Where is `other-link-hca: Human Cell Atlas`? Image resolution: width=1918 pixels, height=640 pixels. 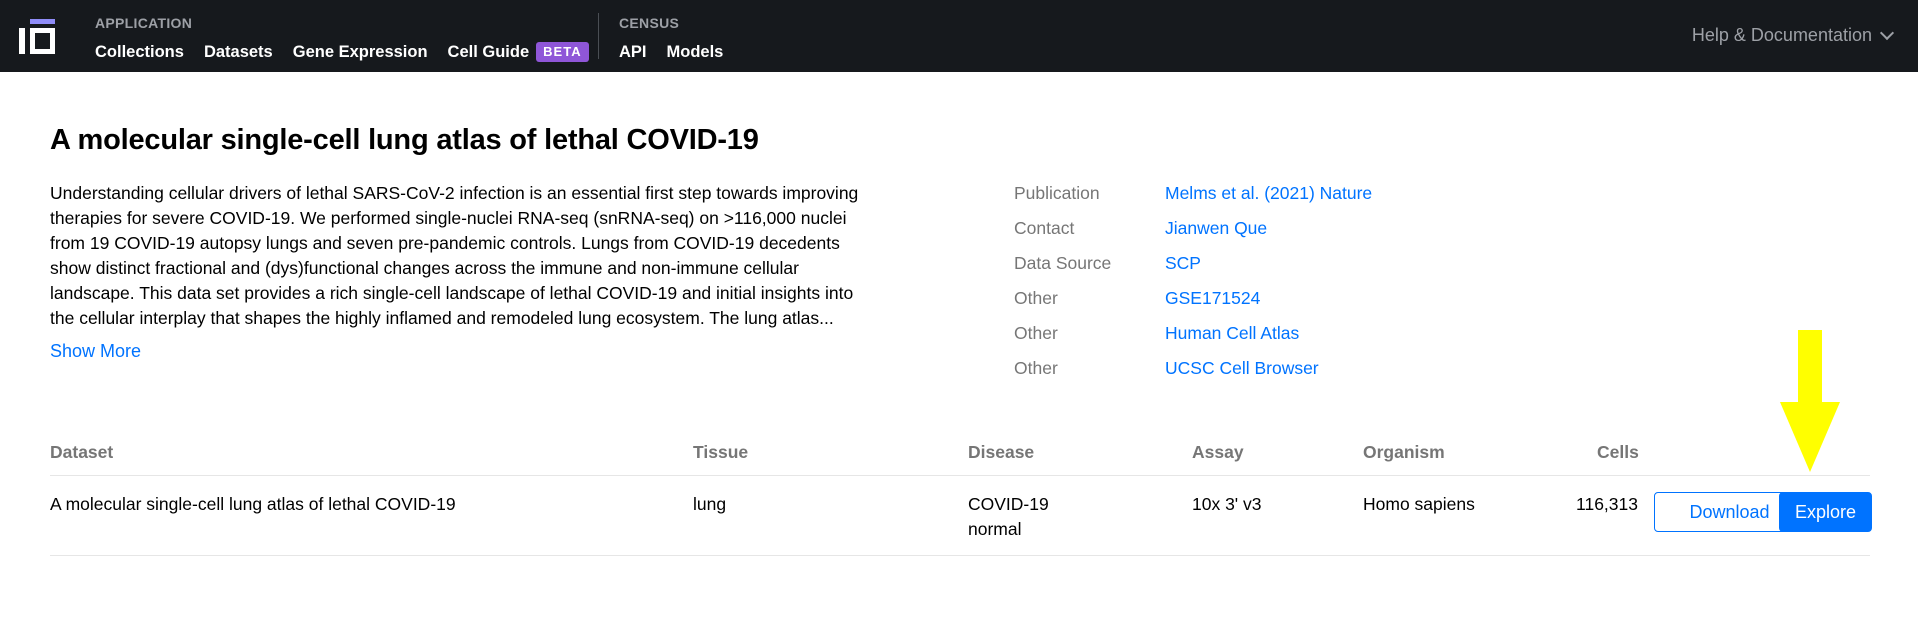 other-link-hca: Human Cell Atlas is located at coordinates (1232, 338).